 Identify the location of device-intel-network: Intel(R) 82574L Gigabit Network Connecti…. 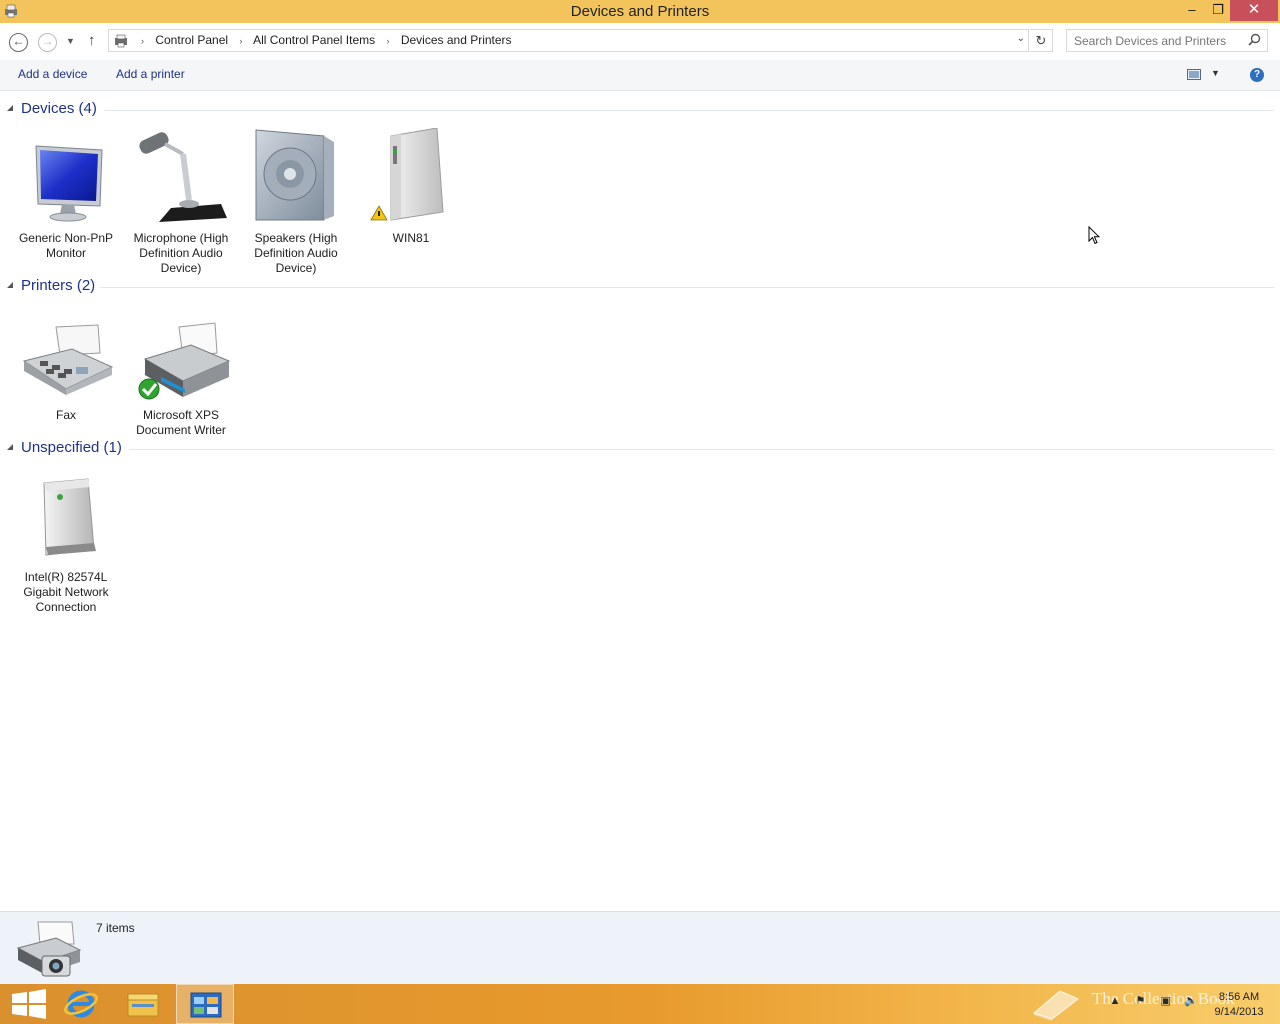
(66, 541).